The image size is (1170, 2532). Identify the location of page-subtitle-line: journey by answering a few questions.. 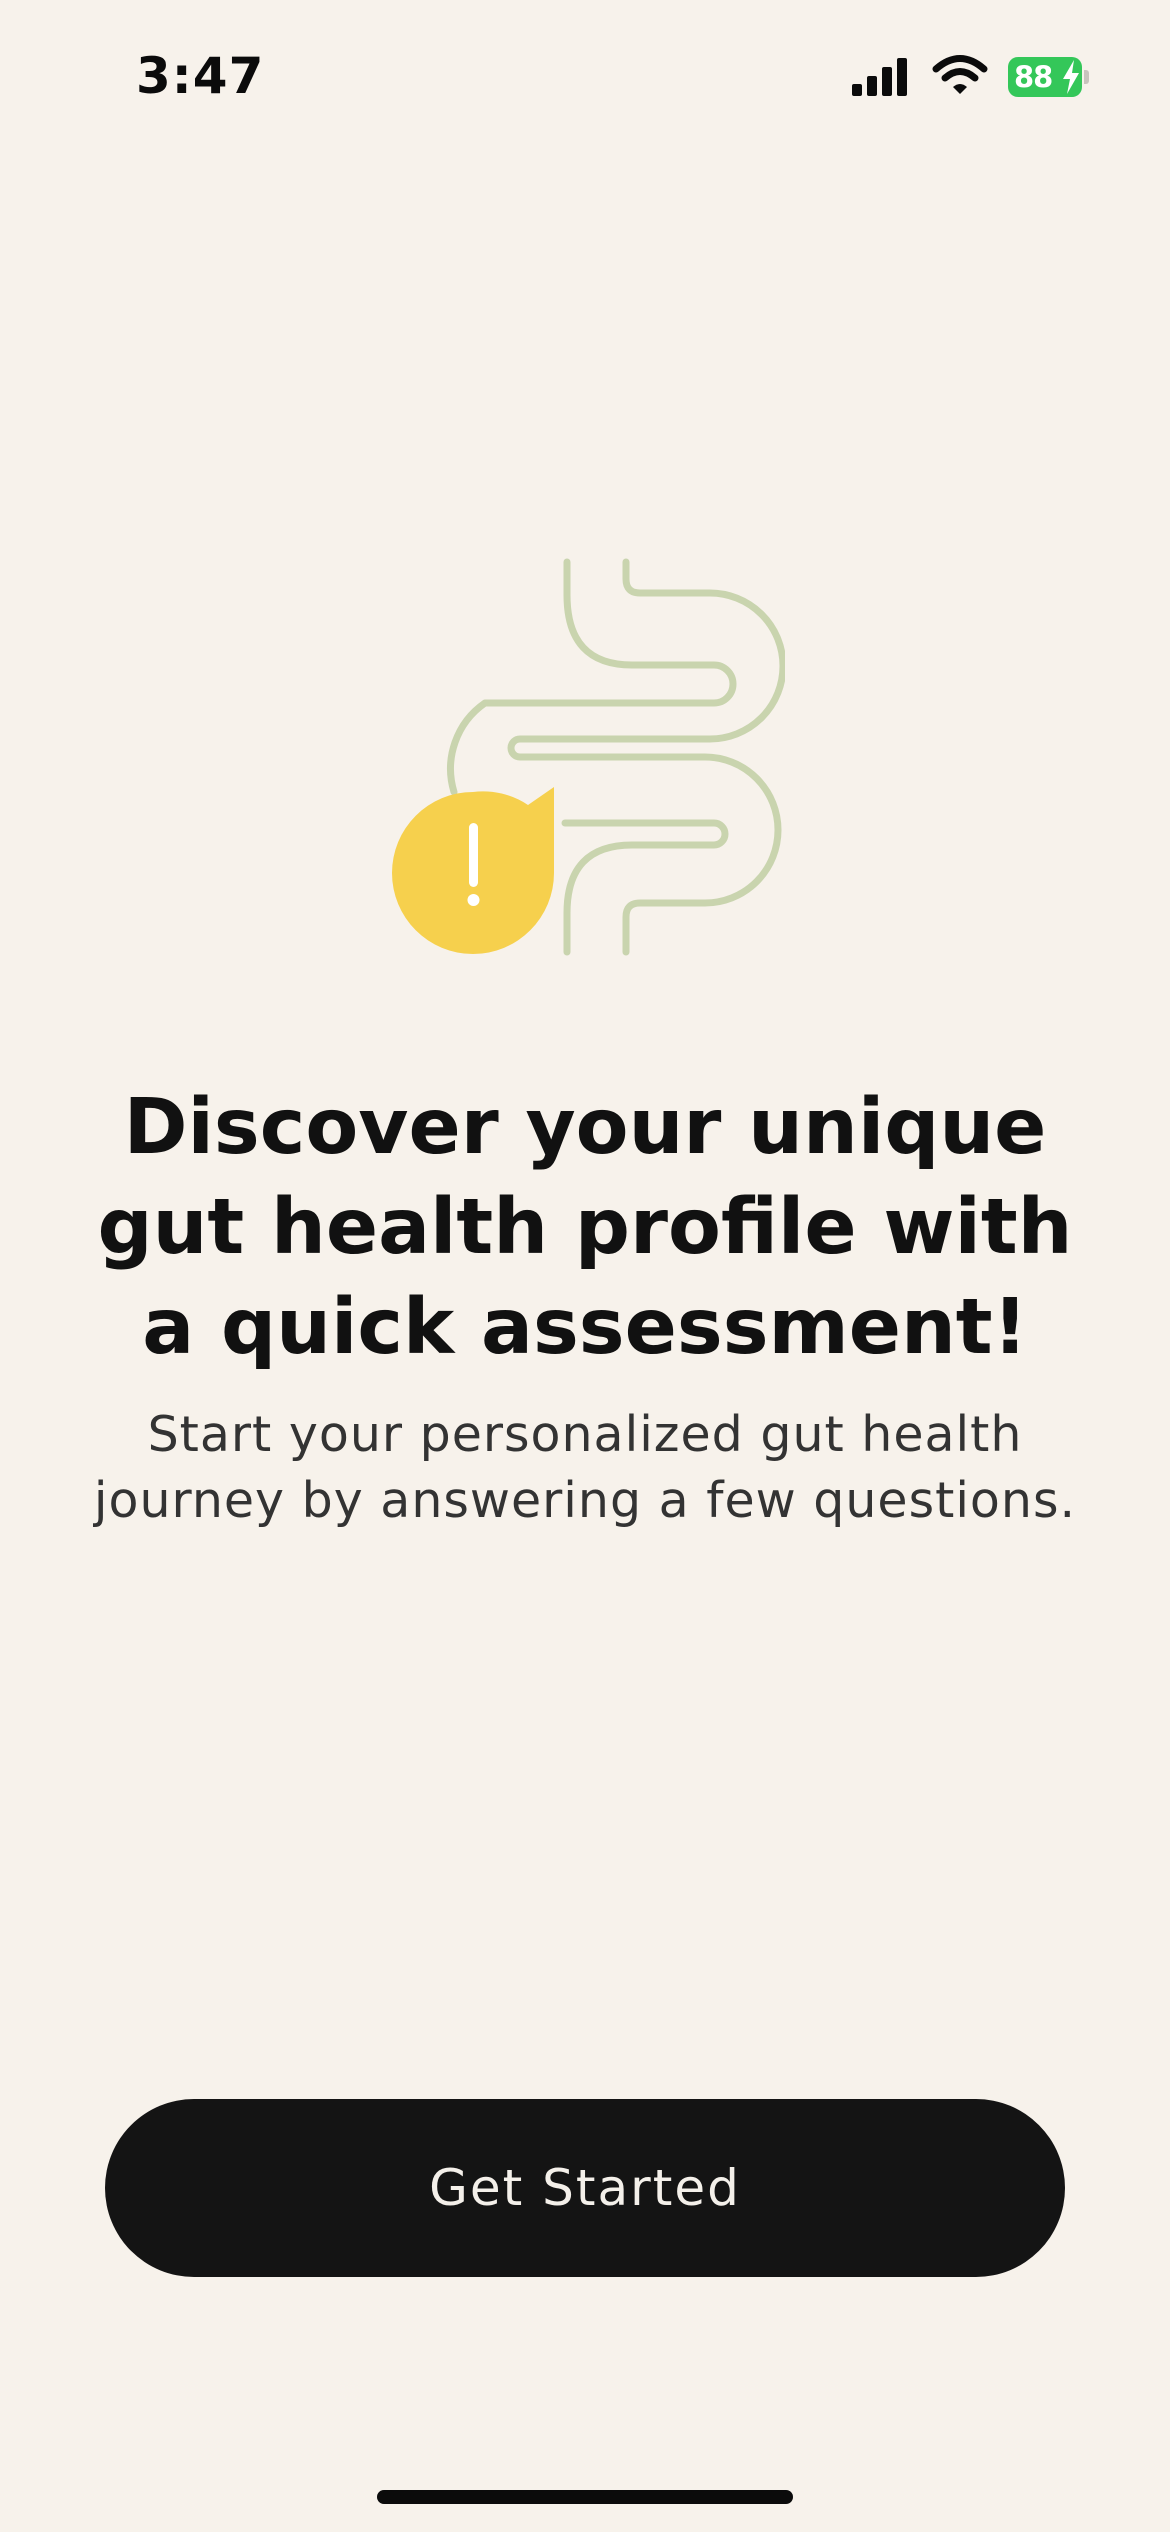
(585, 1500).